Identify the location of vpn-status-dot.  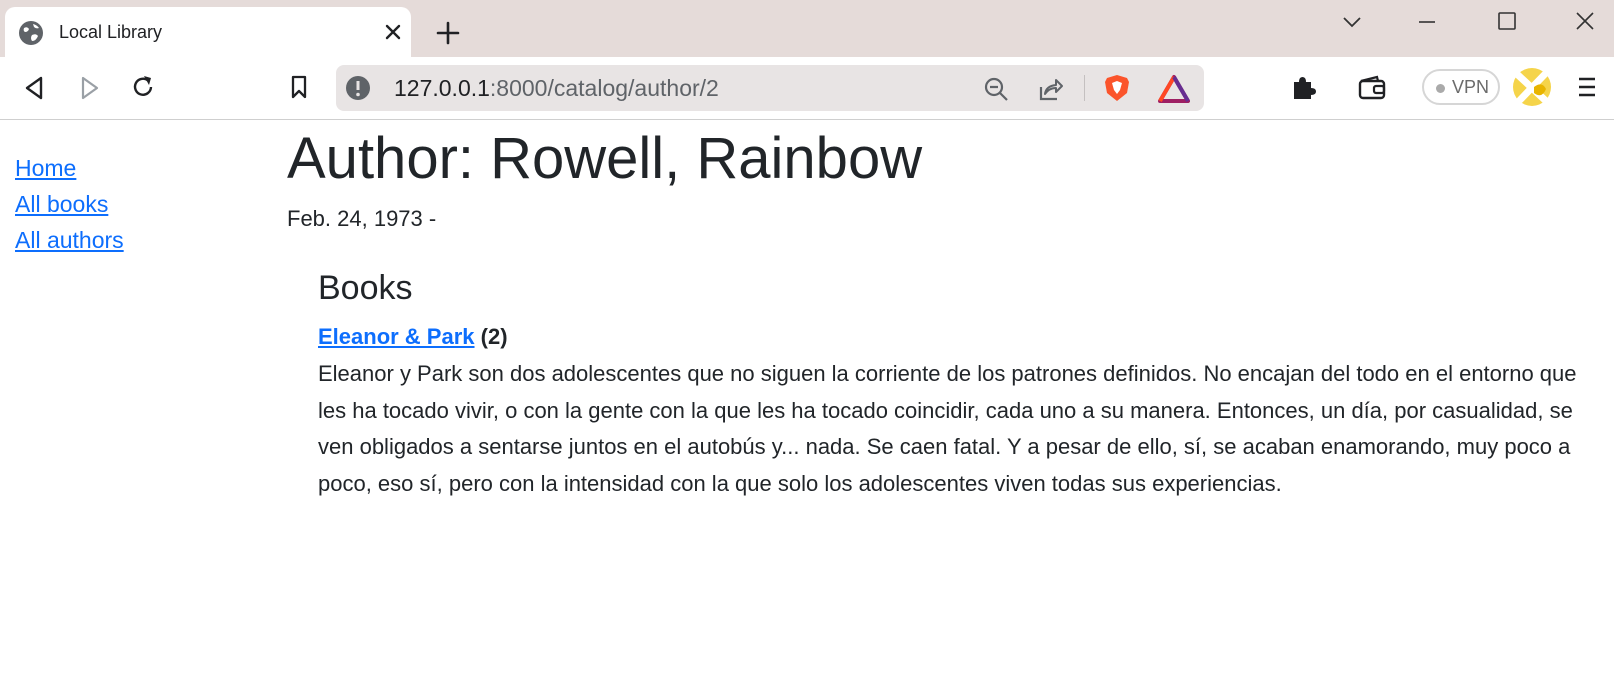
(1440, 88).